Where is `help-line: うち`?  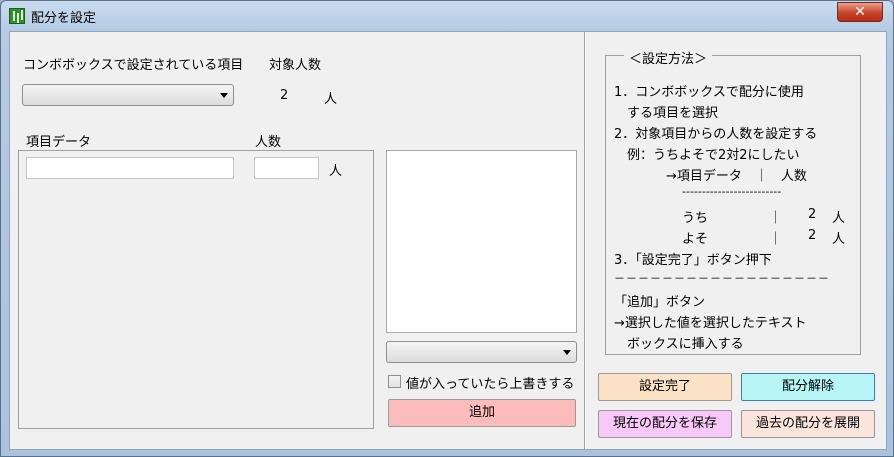 help-line: うち is located at coordinates (695, 218).